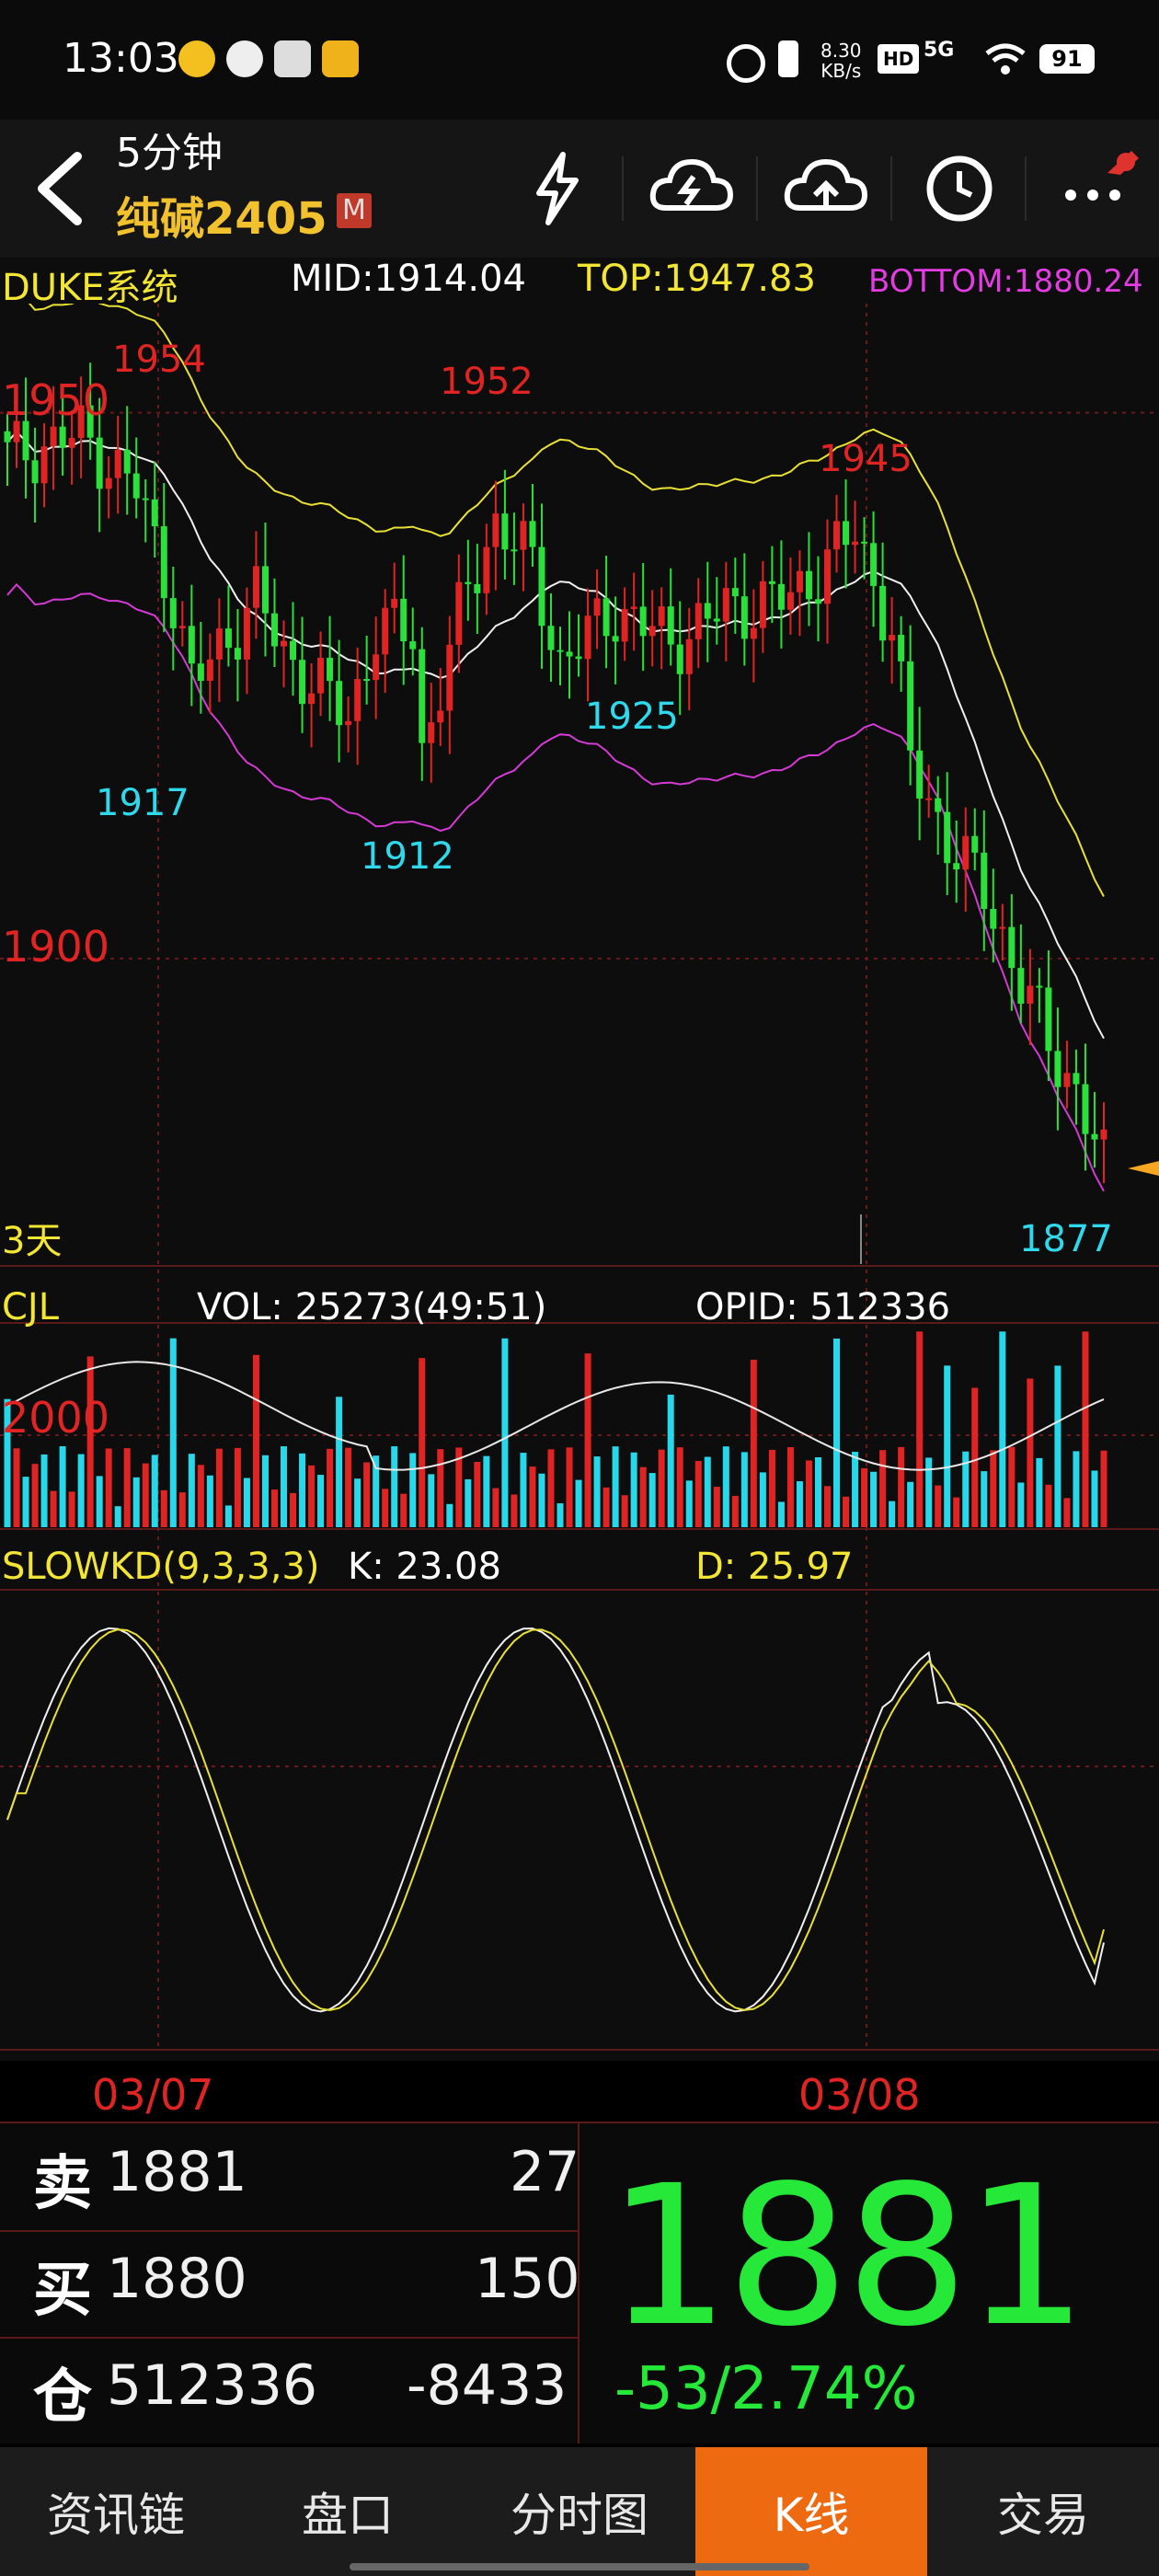  What do you see at coordinates (153, 2095) in the screenshot?
I see `date-label: 03/07` at bounding box center [153, 2095].